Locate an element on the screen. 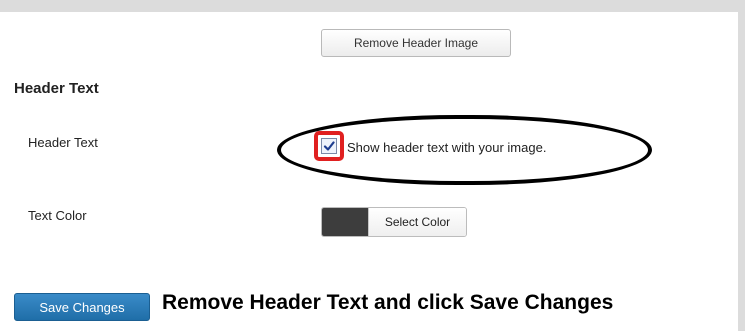 This screenshot has width=745, height=331. section-title-header-text: Header Text is located at coordinates (56, 88).